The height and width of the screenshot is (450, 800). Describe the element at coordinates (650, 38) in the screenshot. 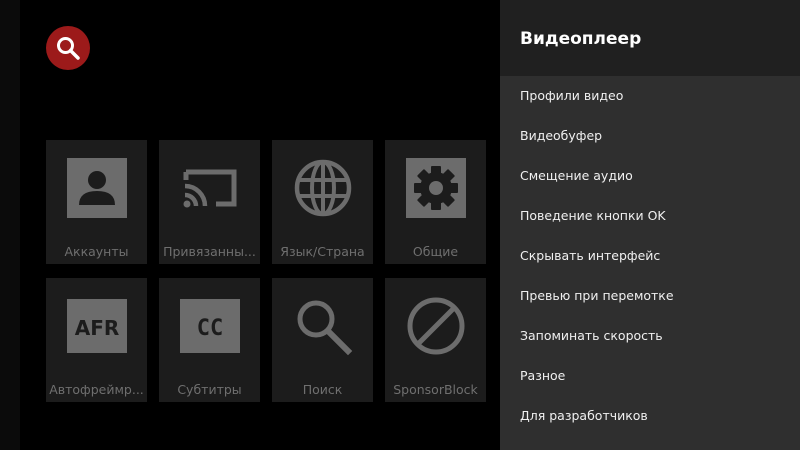

I see `panel-header: Видеоплеер` at that location.